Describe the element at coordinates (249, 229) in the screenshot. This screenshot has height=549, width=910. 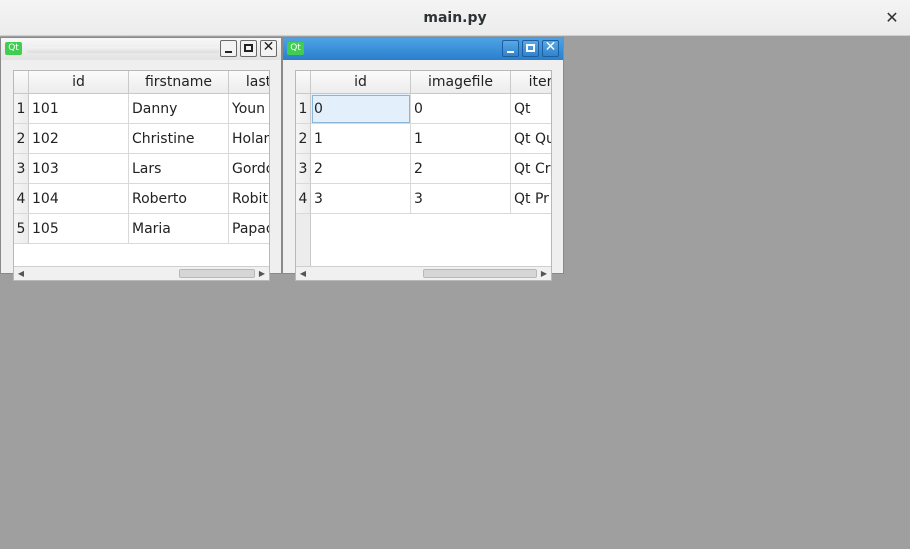
I see `table-cell: Papad` at that location.